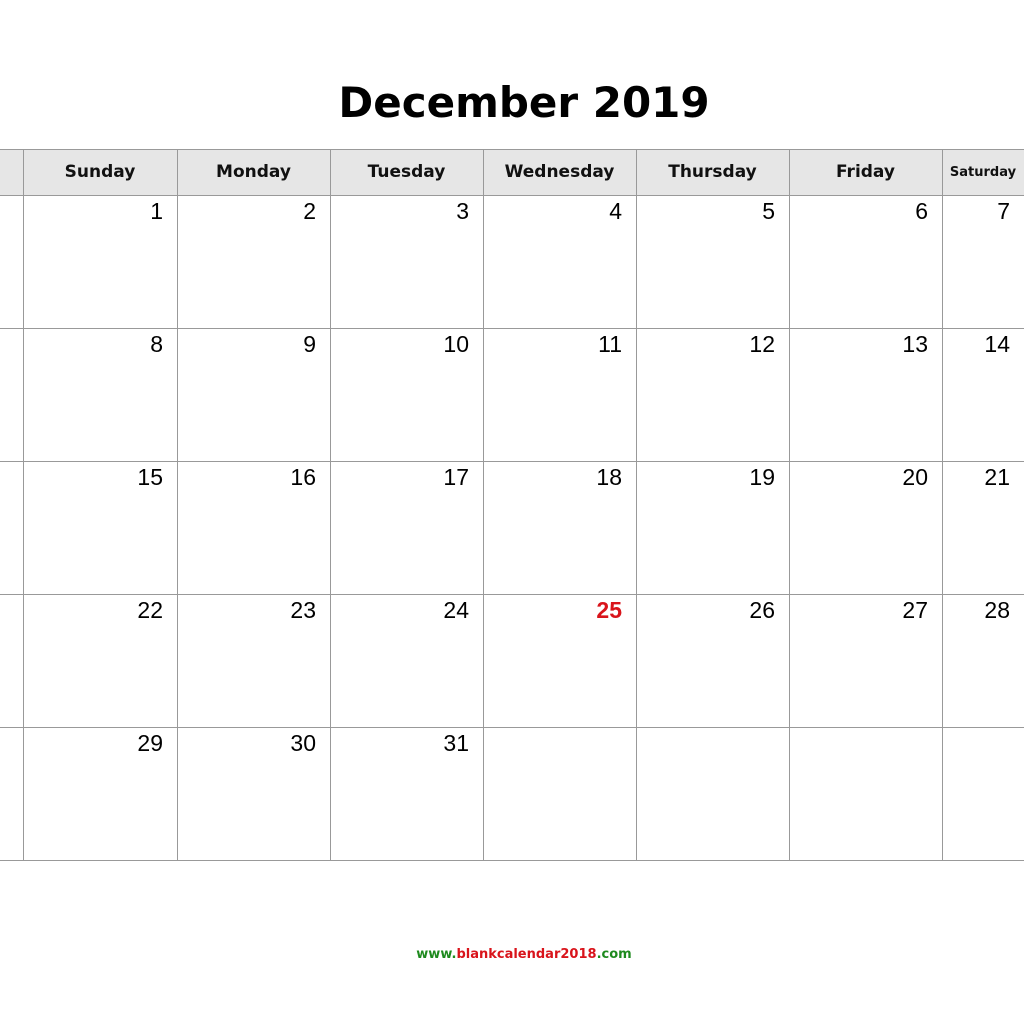  What do you see at coordinates (526, 954) in the screenshot?
I see `footer-name: blankcalendar2018` at bounding box center [526, 954].